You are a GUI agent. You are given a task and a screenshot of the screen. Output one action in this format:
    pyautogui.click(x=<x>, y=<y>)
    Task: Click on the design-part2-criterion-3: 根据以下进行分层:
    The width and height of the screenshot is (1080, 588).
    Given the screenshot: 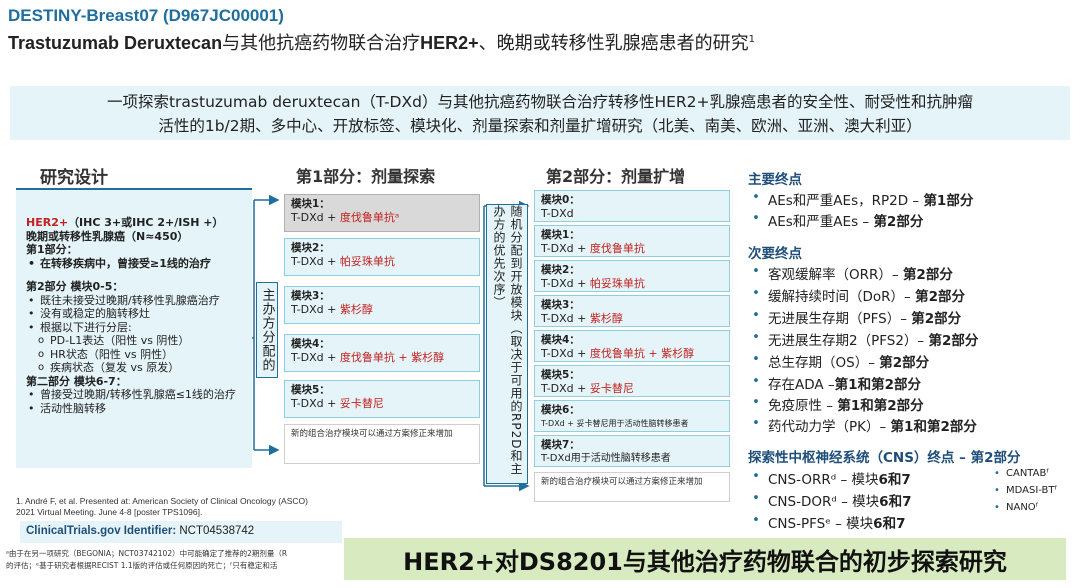 What is the action you would take?
    pyautogui.click(x=135, y=328)
    